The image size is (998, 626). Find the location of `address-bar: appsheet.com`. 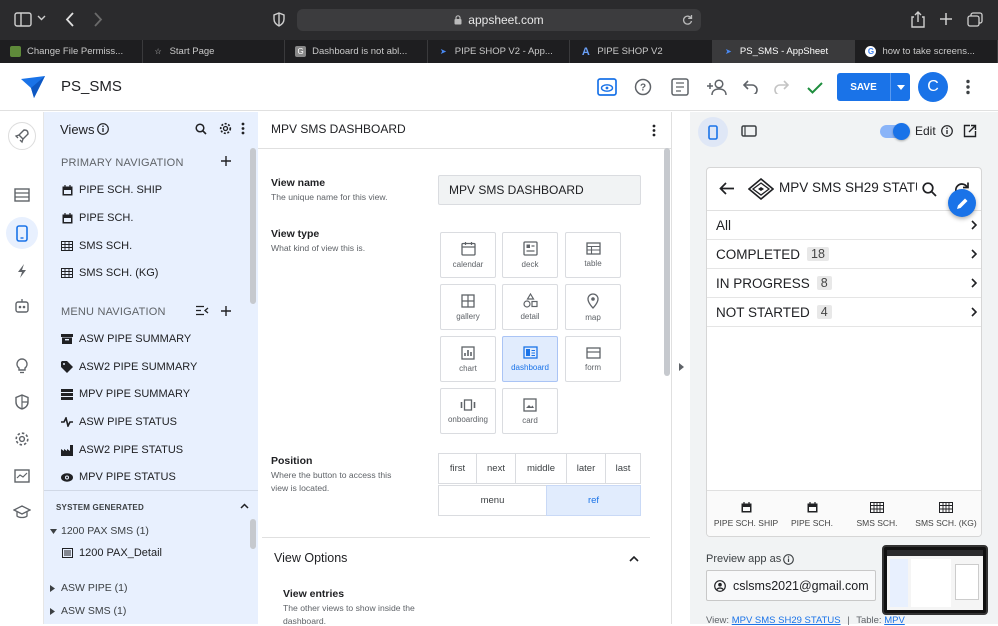

address-bar: appsheet.com is located at coordinates (499, 20).